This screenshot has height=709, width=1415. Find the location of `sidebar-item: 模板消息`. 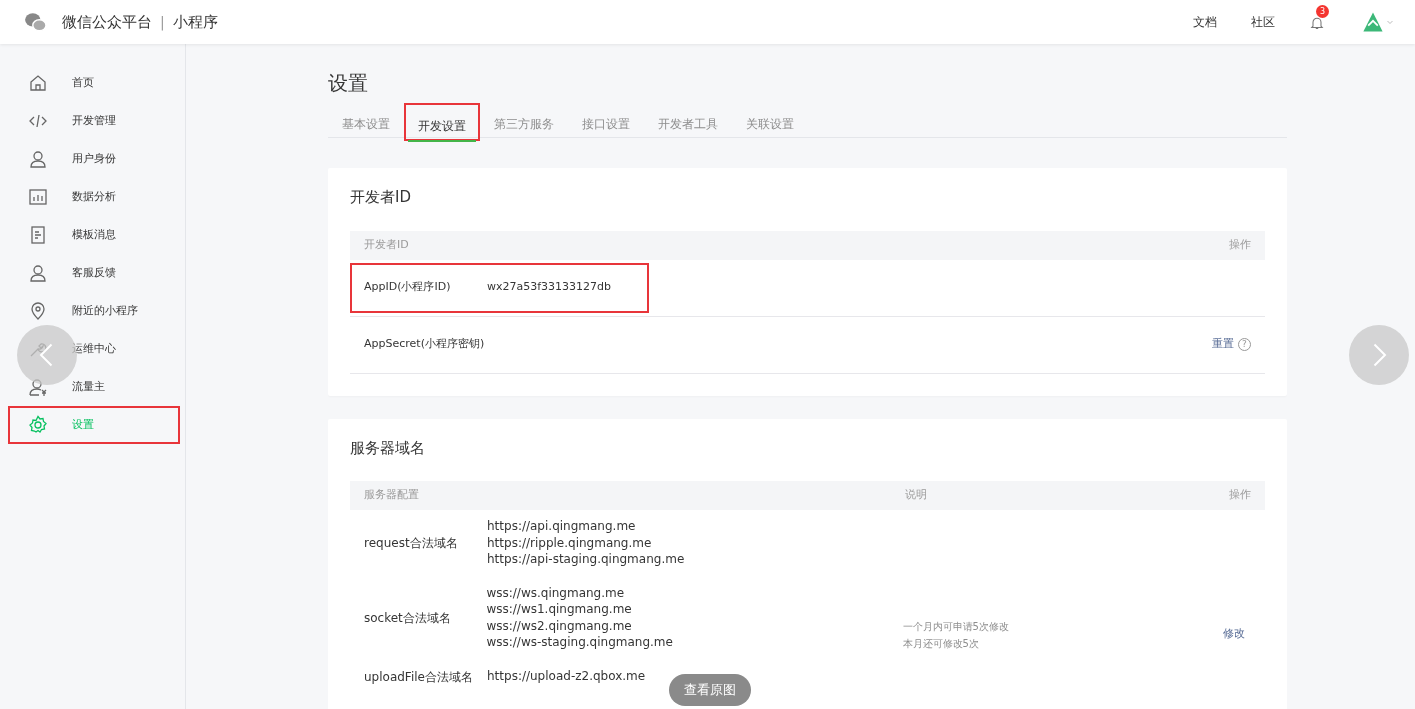

sidebar-item: 模板消息 is located at coordinates (94, 235).